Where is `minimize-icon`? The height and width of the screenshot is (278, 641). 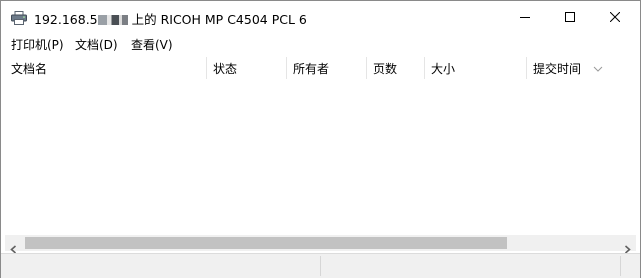 minimize-icon is located at coordinates (525, 17).